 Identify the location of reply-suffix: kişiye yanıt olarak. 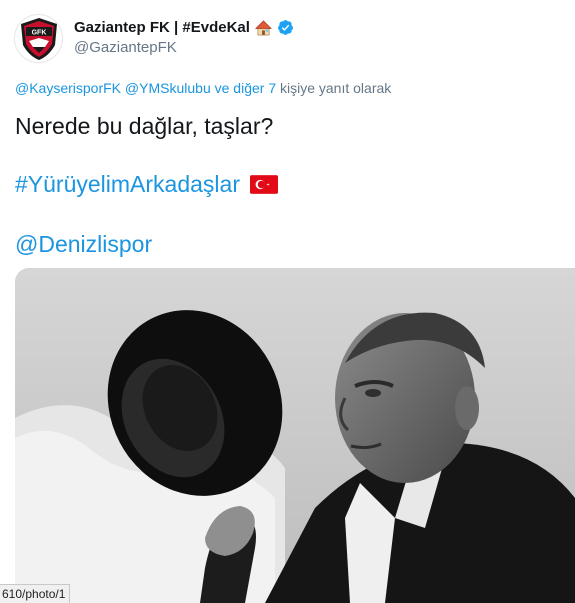
(336, 88).